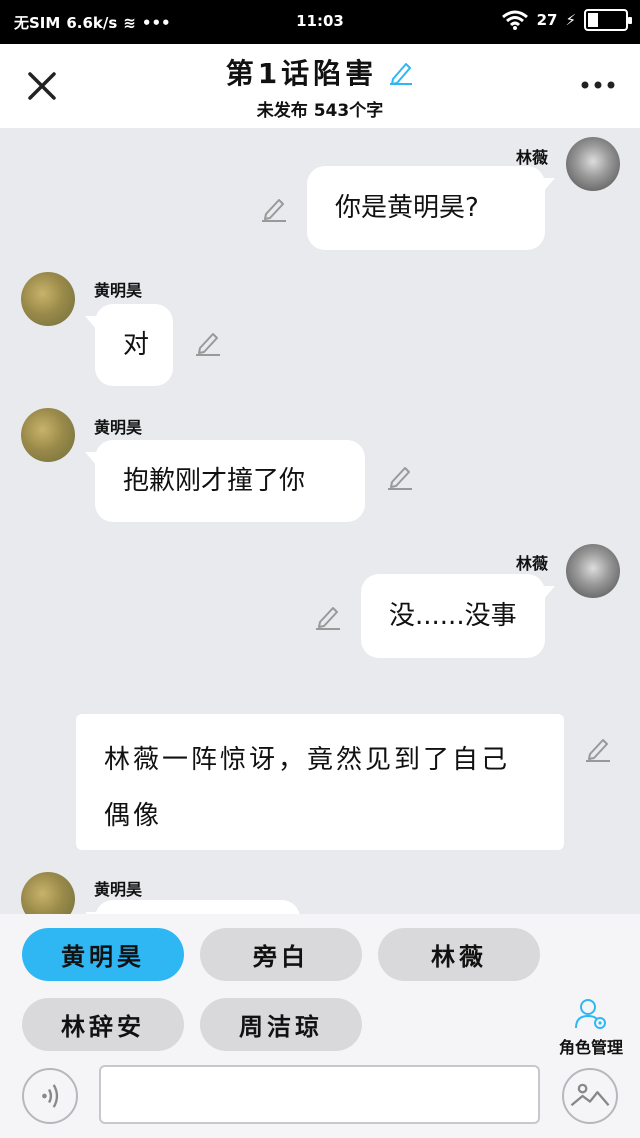 The width and height of the screenshot is (640, 1138). Describe the element at coordinates (281, 1024) in the screenshot. I see `role-button-4: 周洁琼` at that location.